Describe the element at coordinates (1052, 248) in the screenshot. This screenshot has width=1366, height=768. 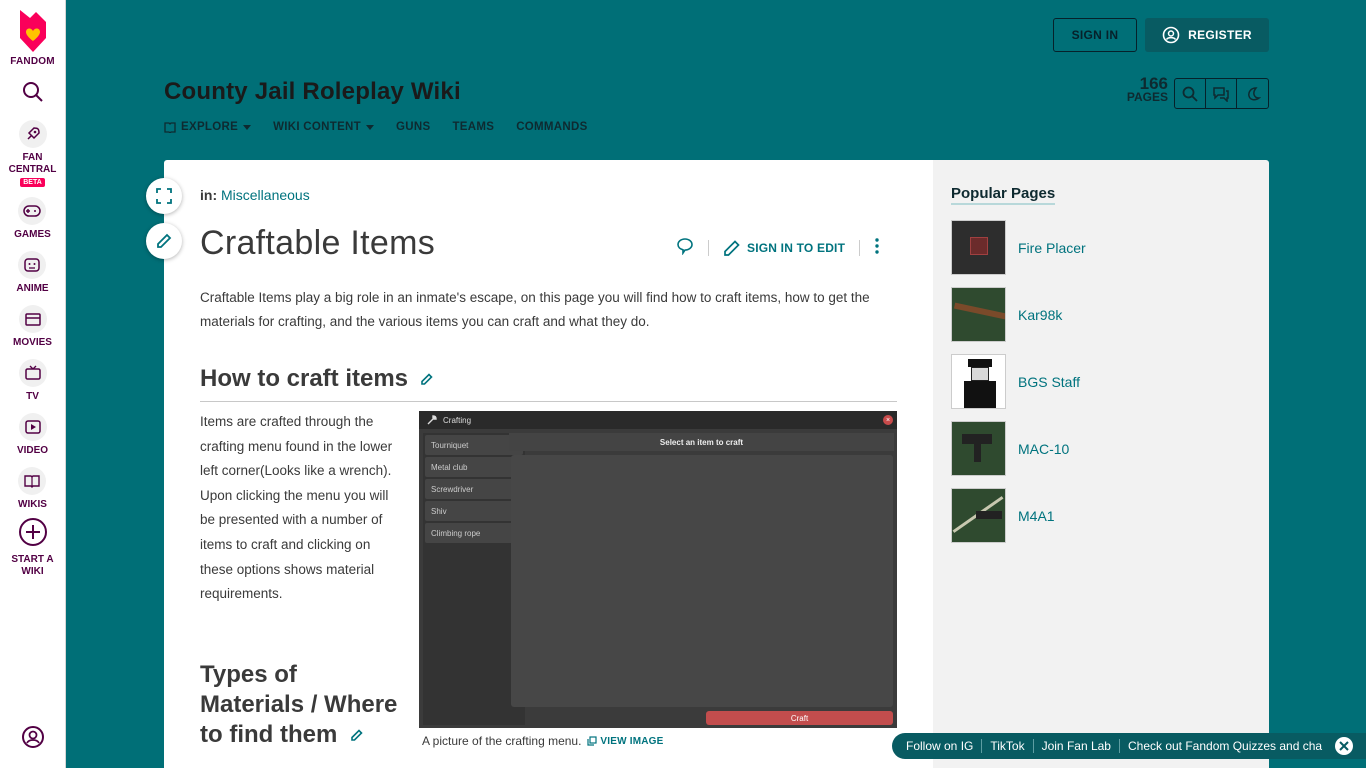
I see `popular-page-link: Fire Placer` at that location.